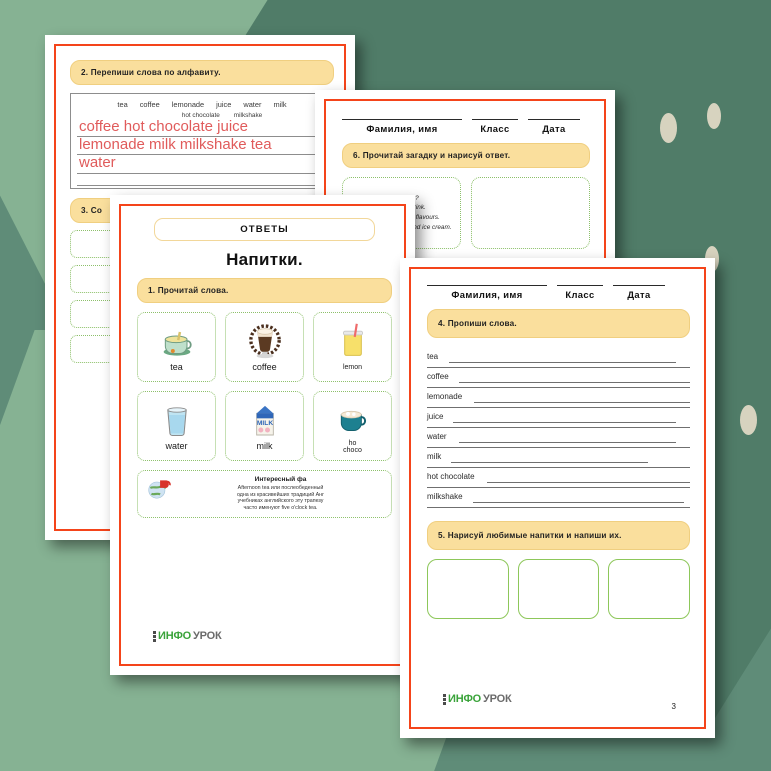 The height and width of the screenshot is (771, 771). What do you see at coordinates (558, 357) in the screenshot?
I see `copy-word-row: tea` at bounding box center [558, 357].